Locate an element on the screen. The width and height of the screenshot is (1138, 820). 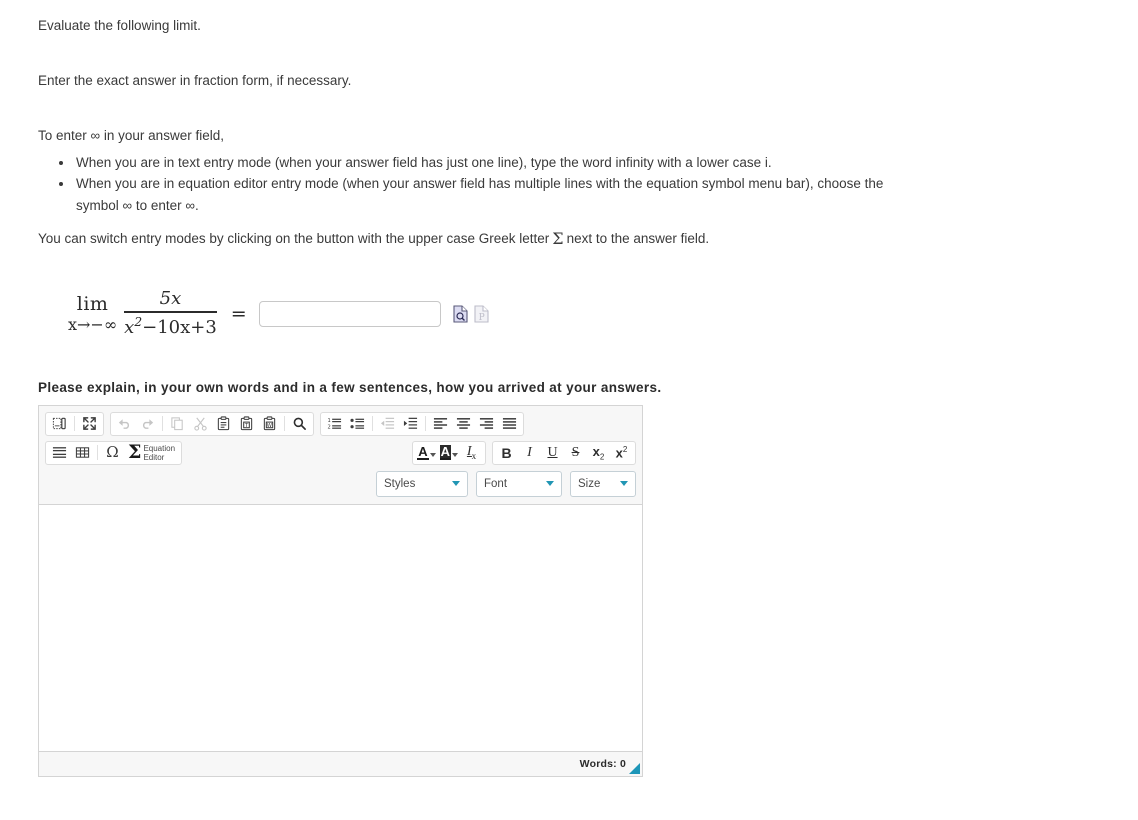
superscript-button: x2 is located at coordinates (621, 452).